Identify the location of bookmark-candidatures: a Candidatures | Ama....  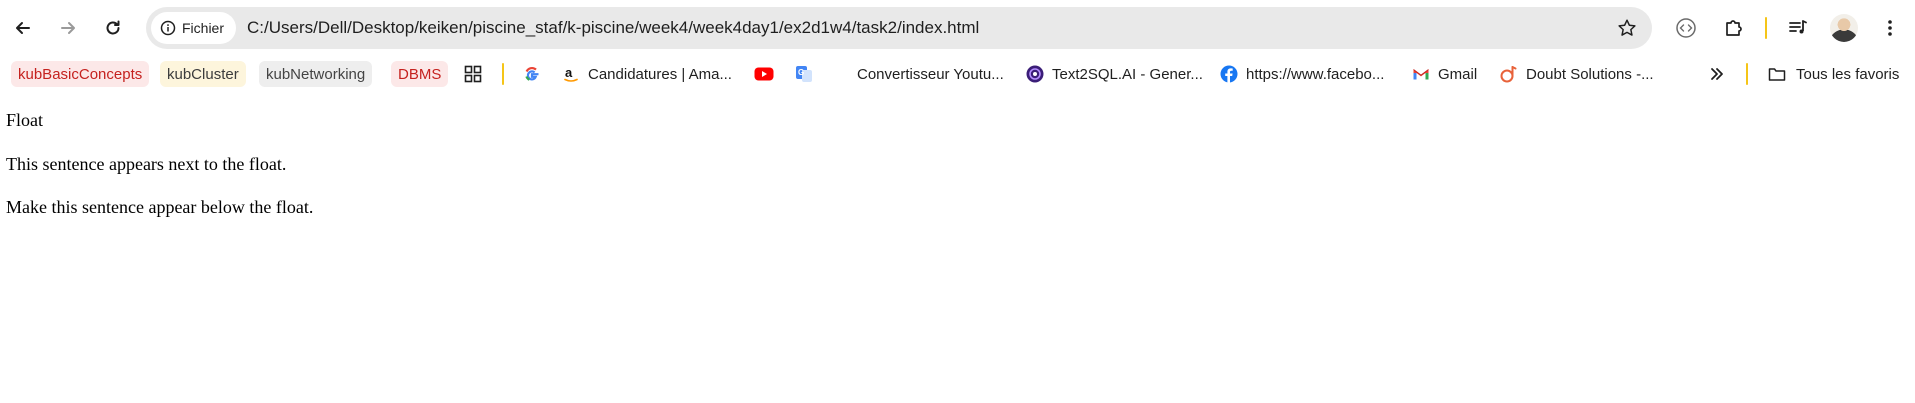
(647, 74).